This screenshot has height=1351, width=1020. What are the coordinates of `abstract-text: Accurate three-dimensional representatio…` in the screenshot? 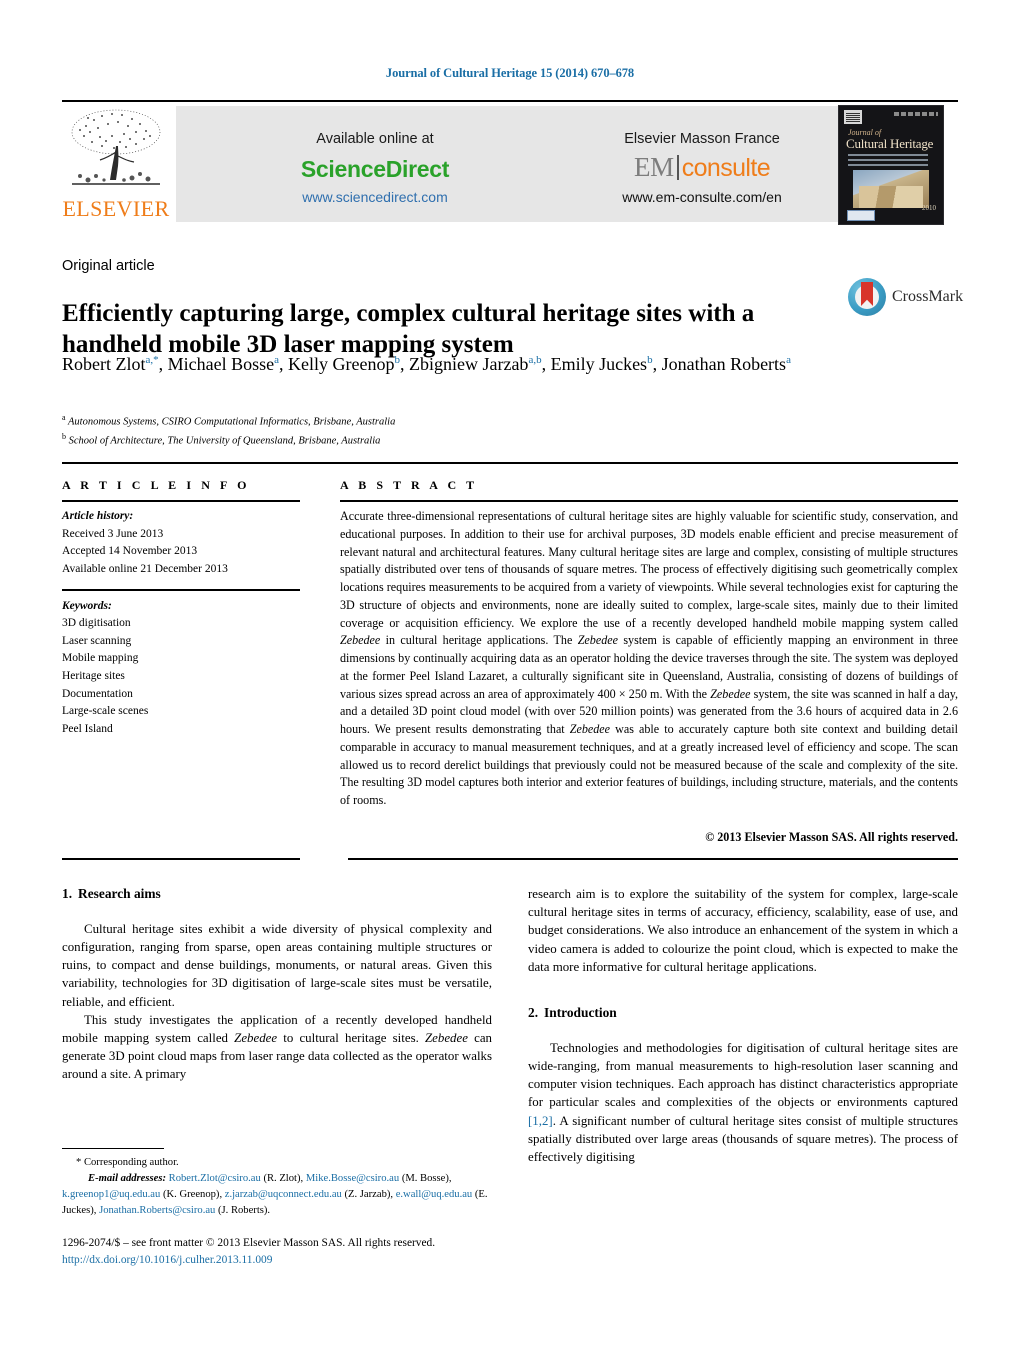 It's located at (649, 658).